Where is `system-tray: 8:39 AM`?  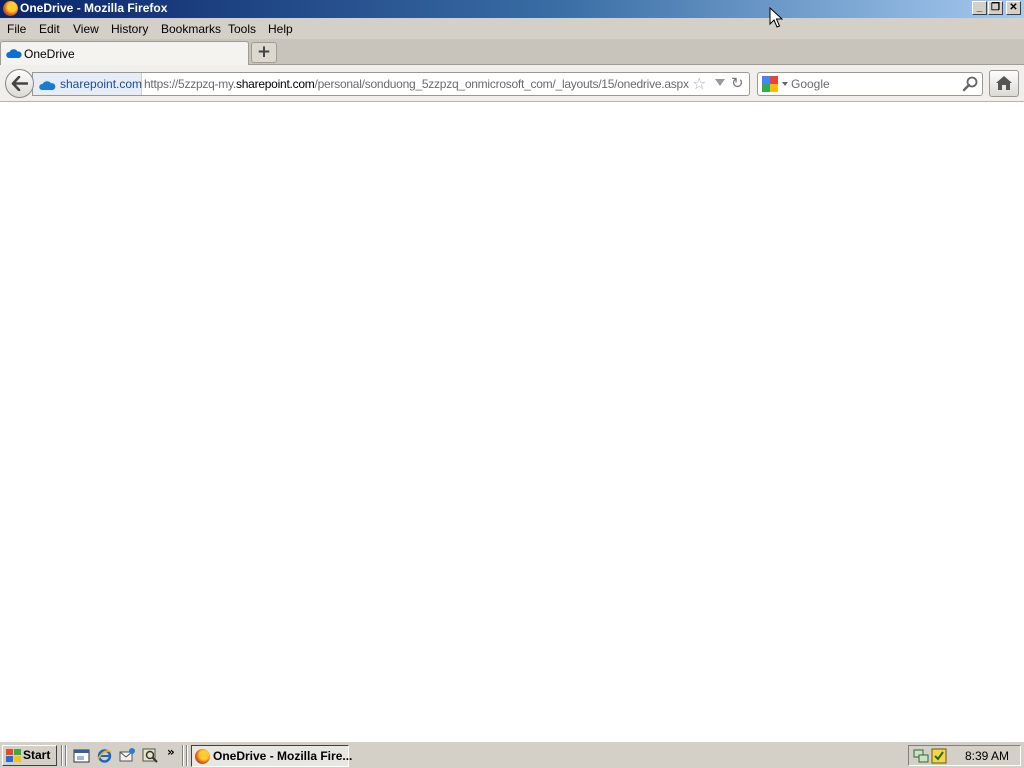 system-tray: 8:39 AM is located at coordinates (964, 755).